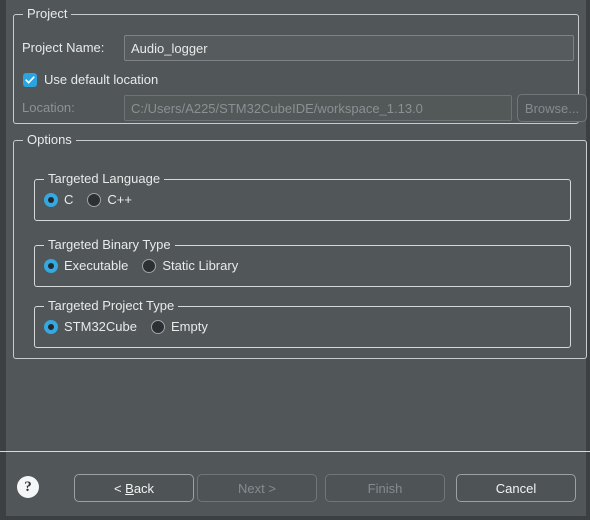 The image size is (590, 520). I want to click on radio-option-empty: Empty, so click(179, 327).